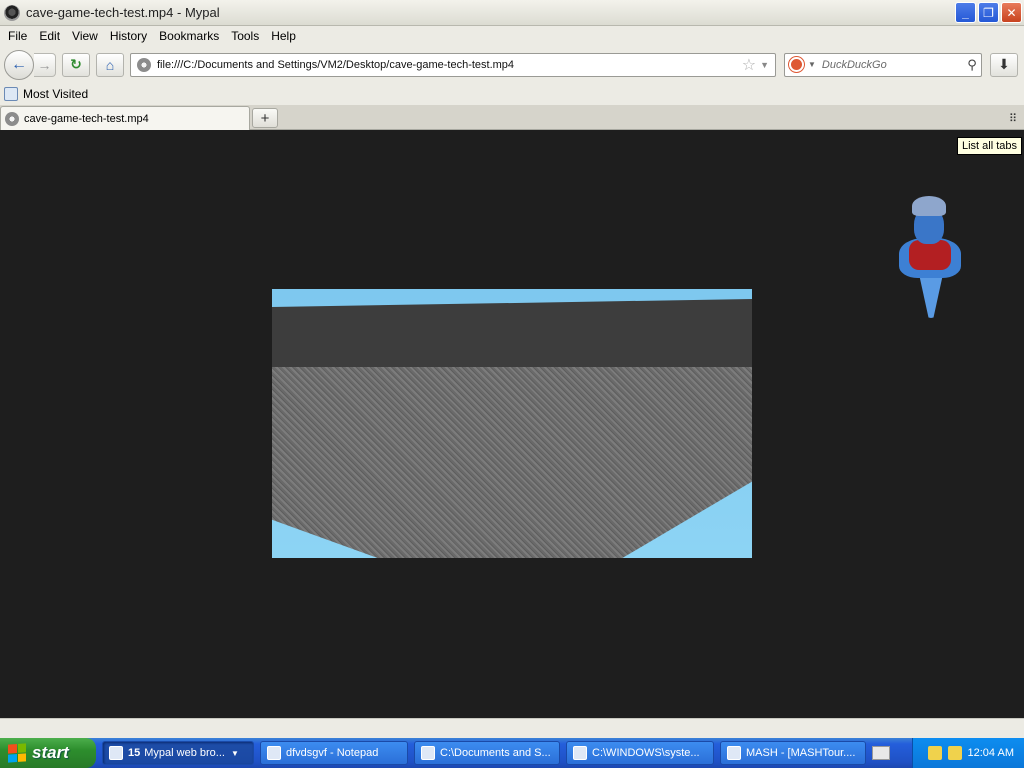  I want to click on genie-turban, so click(929, 206).